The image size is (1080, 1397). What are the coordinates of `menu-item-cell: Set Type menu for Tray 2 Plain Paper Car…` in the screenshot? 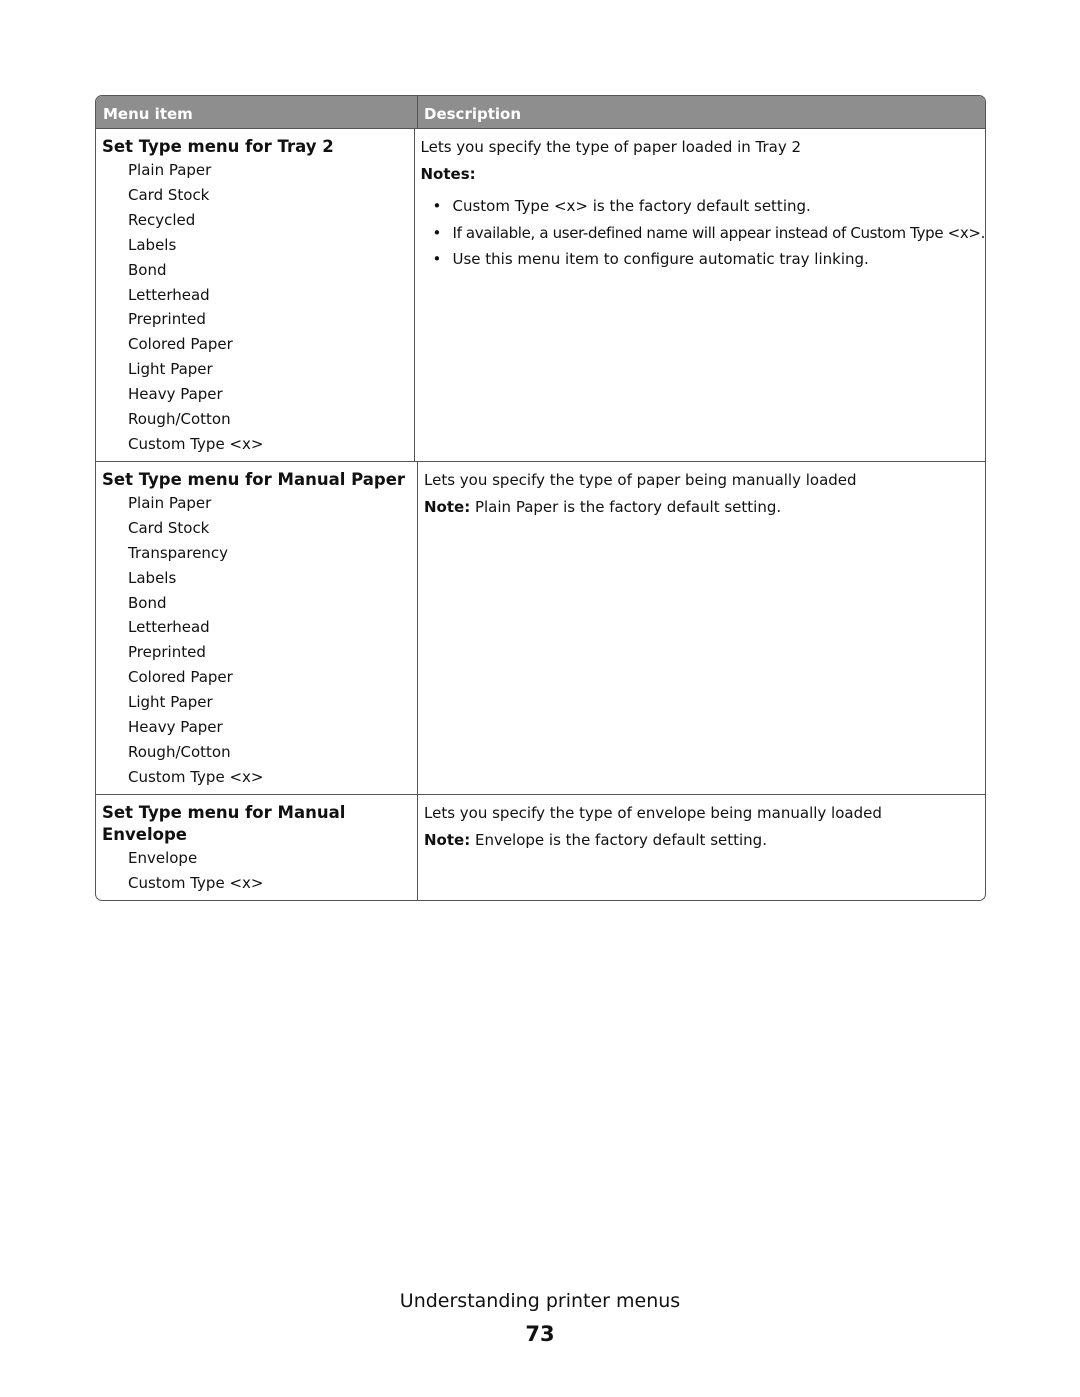 It's located at (255, 295).